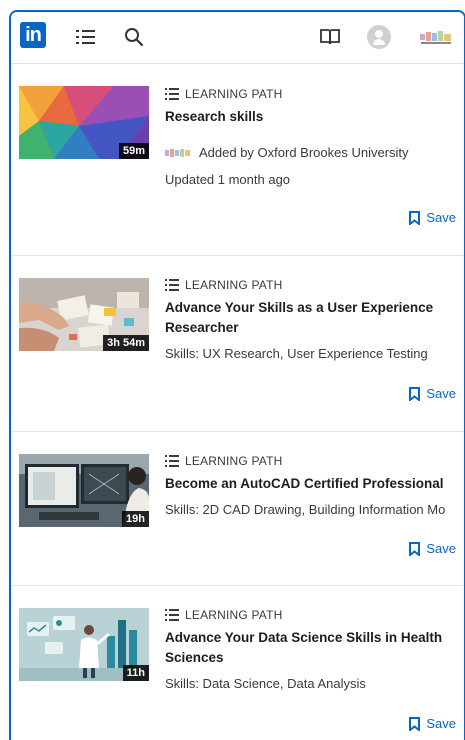 The image size is (465, 740). I want to click on duration-badge: 11h, so click(135, 673).